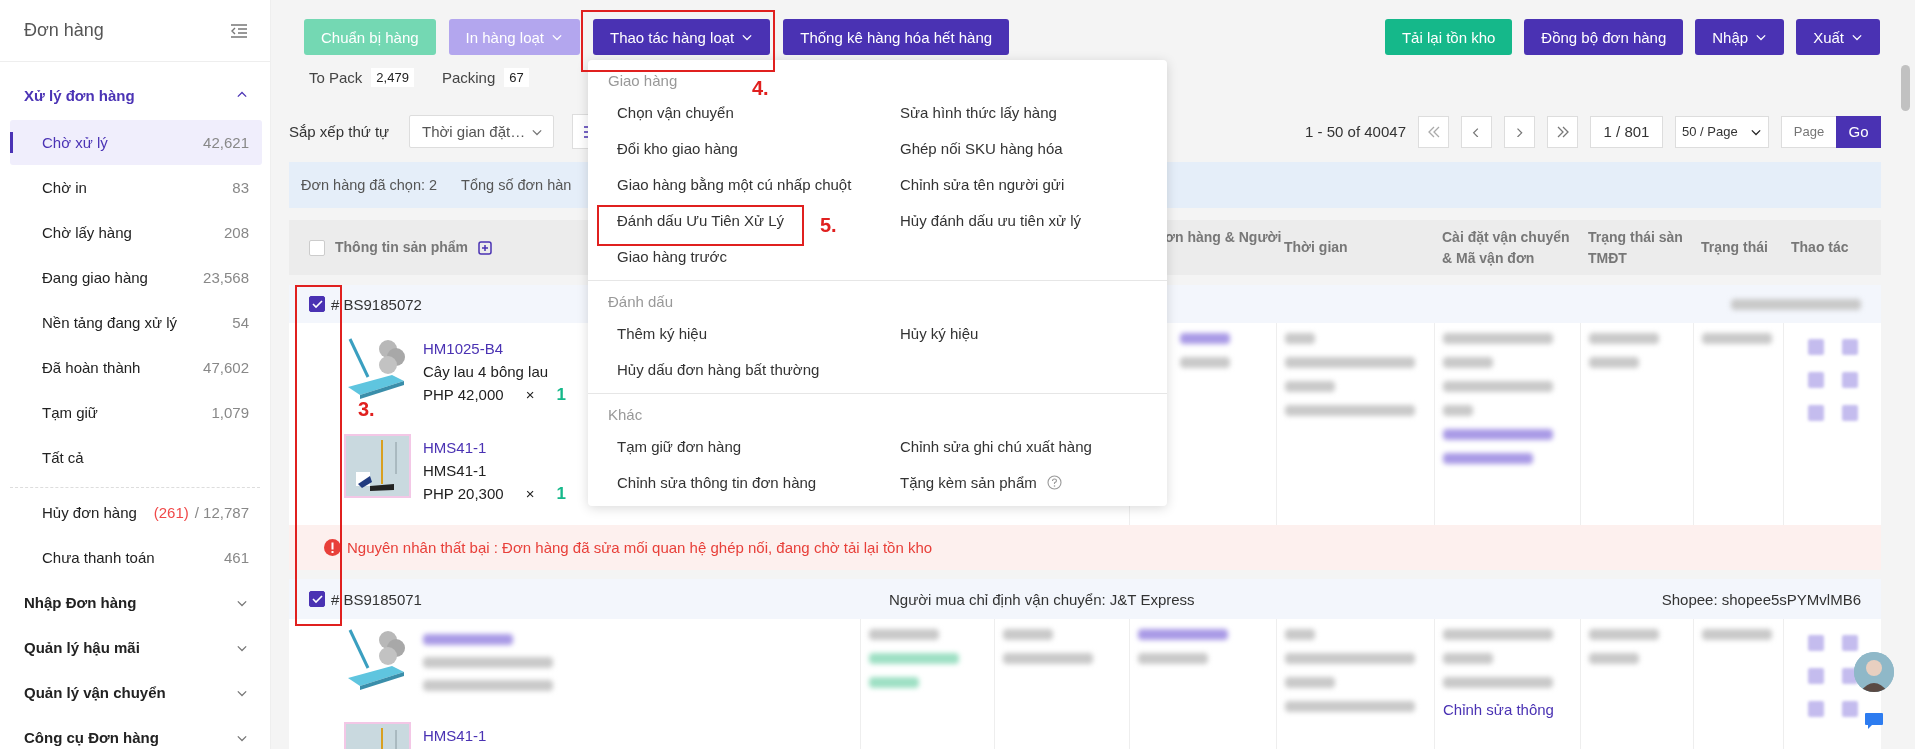 The height and width of the screenshot is (749, 1915). I want to click on toolbar-button: Đồng bộ đơn hàng, so click(1604, 37).